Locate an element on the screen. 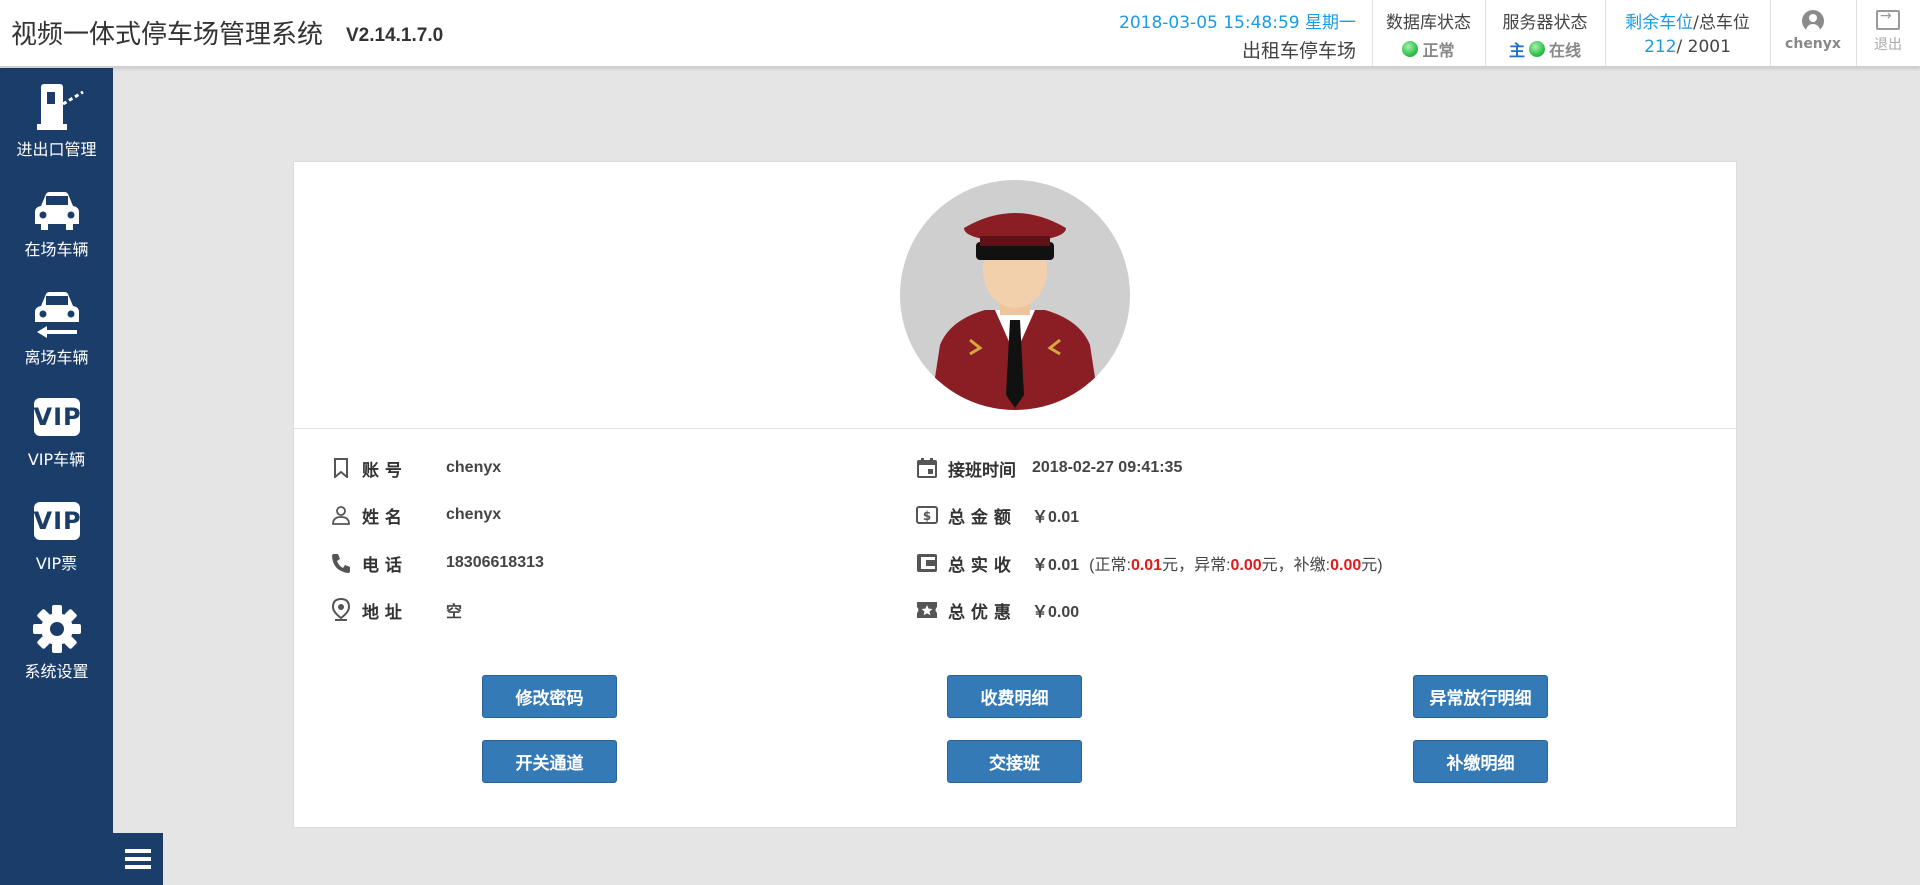 The width and height of the screenshot is (1920, 885). wallet-icon is located at coordinates (927, 563).